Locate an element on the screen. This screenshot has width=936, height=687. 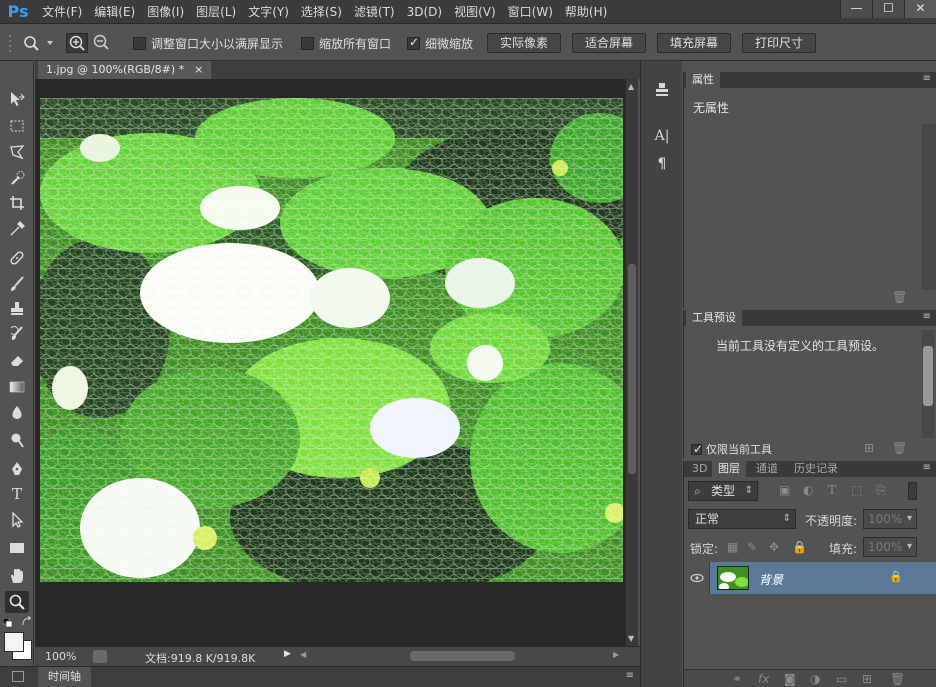
resize-windows-checkbox: 调整窗口大小以满屏显示 is located at coordinates (208, 43).